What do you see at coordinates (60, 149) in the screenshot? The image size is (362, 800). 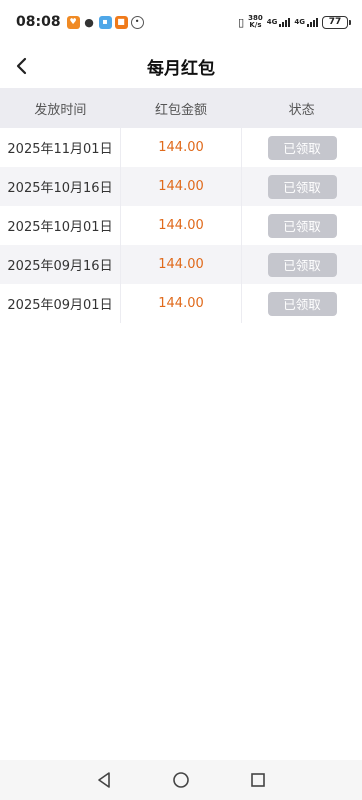 I see `date-cell: 2025年11月01日` at bounding box center [60, 149].